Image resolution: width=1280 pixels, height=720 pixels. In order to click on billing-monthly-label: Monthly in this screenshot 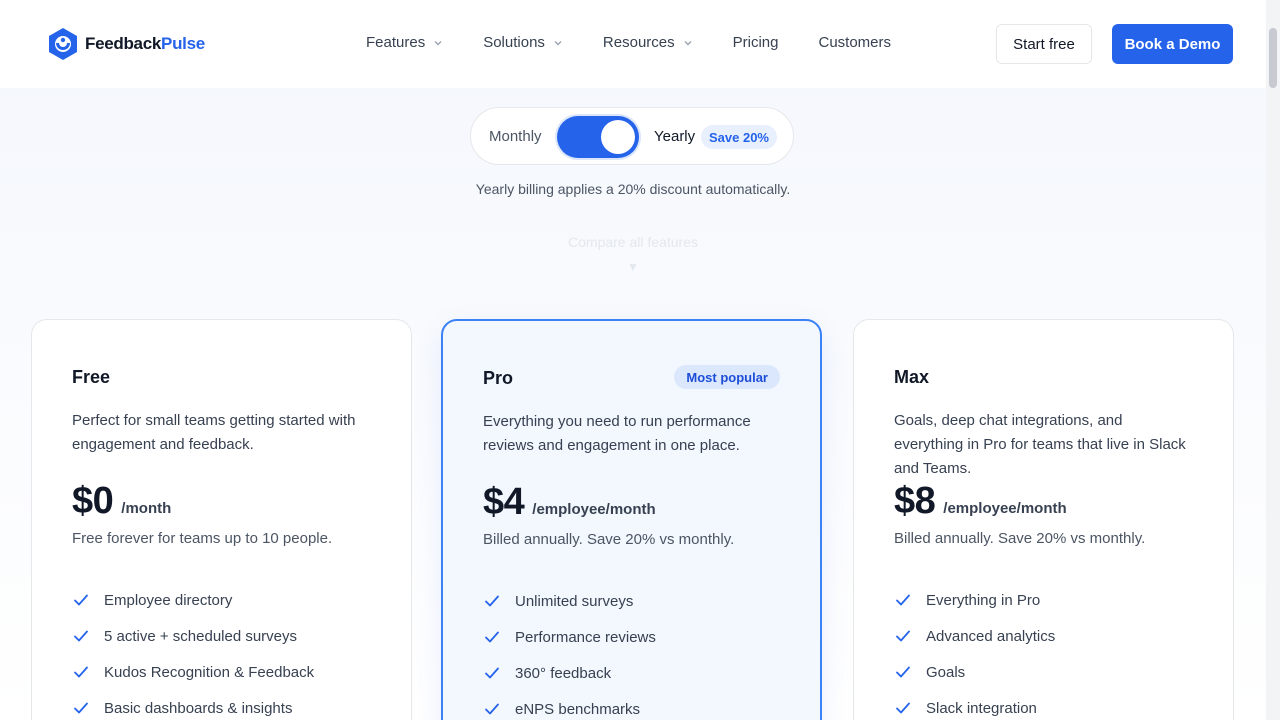, I will do `click(515, 136)`.